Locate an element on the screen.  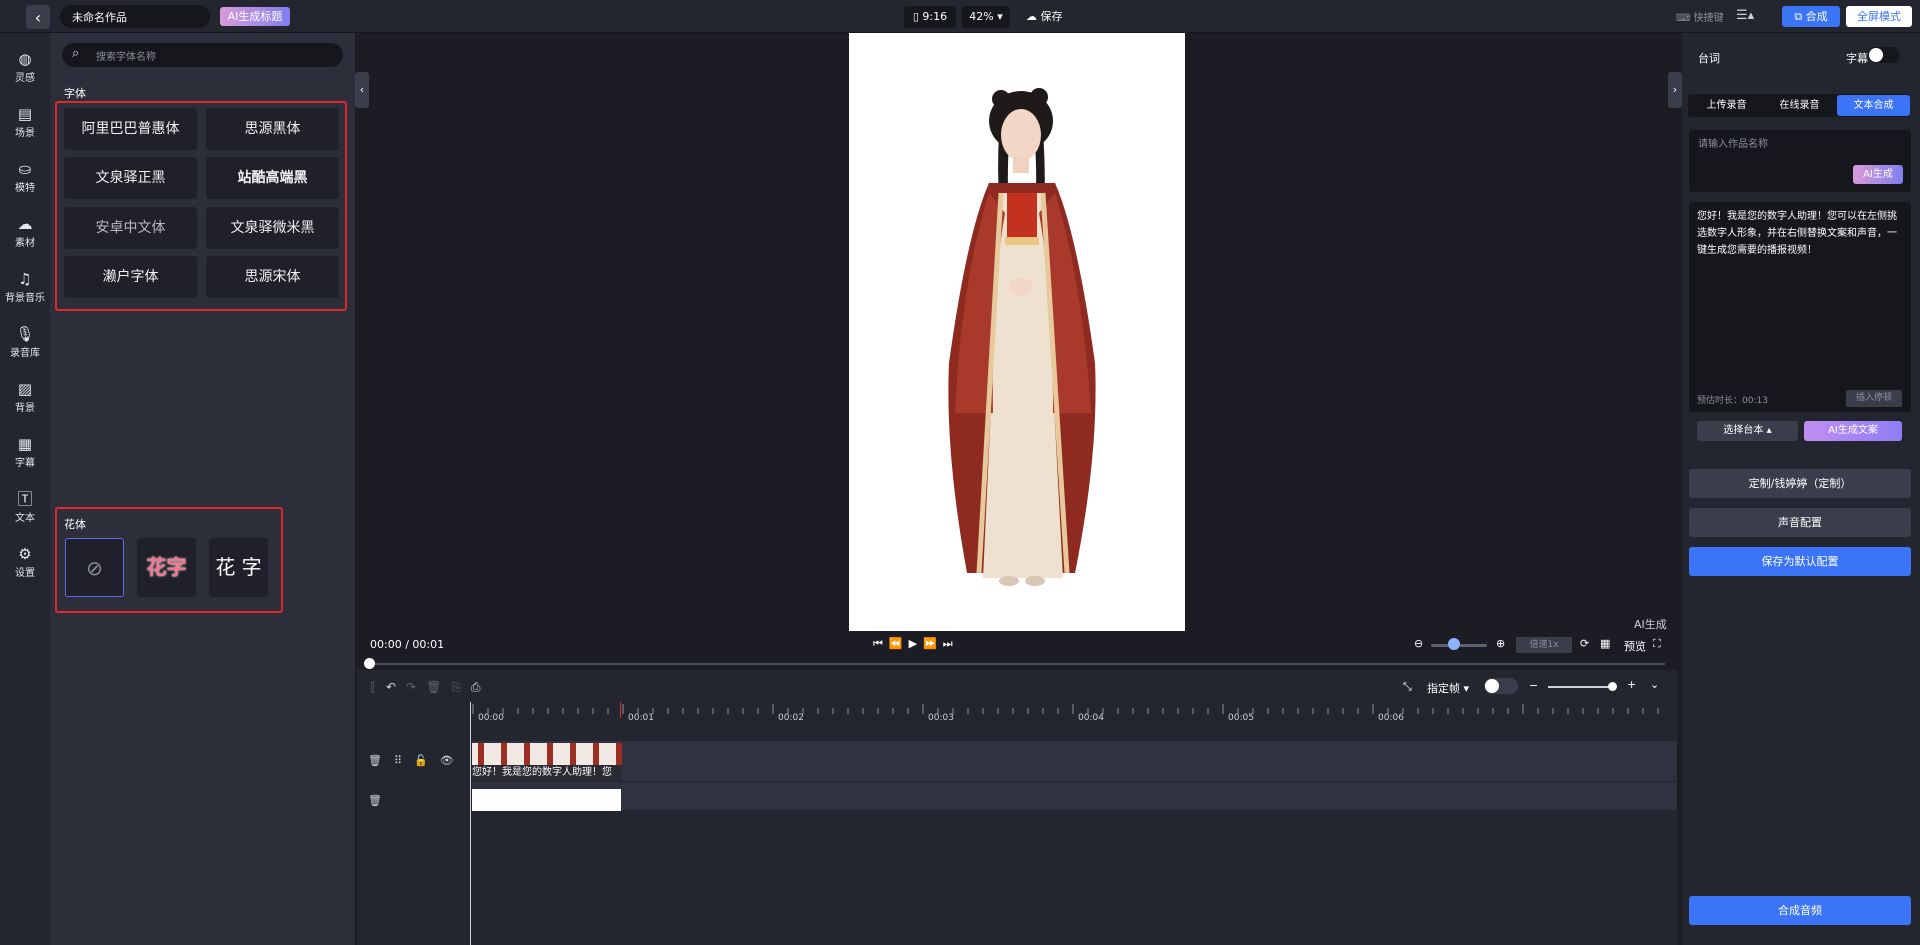
ratio-value: 9:16 is located at coordinates (935, 16).